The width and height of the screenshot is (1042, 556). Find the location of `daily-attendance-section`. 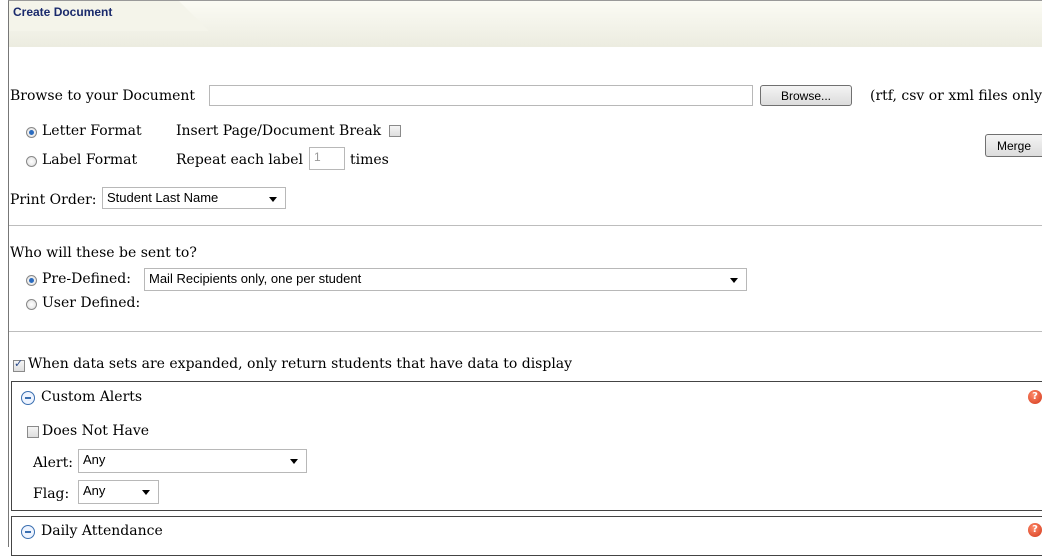

daily-attendance-section is located at coordinates (526, 536).